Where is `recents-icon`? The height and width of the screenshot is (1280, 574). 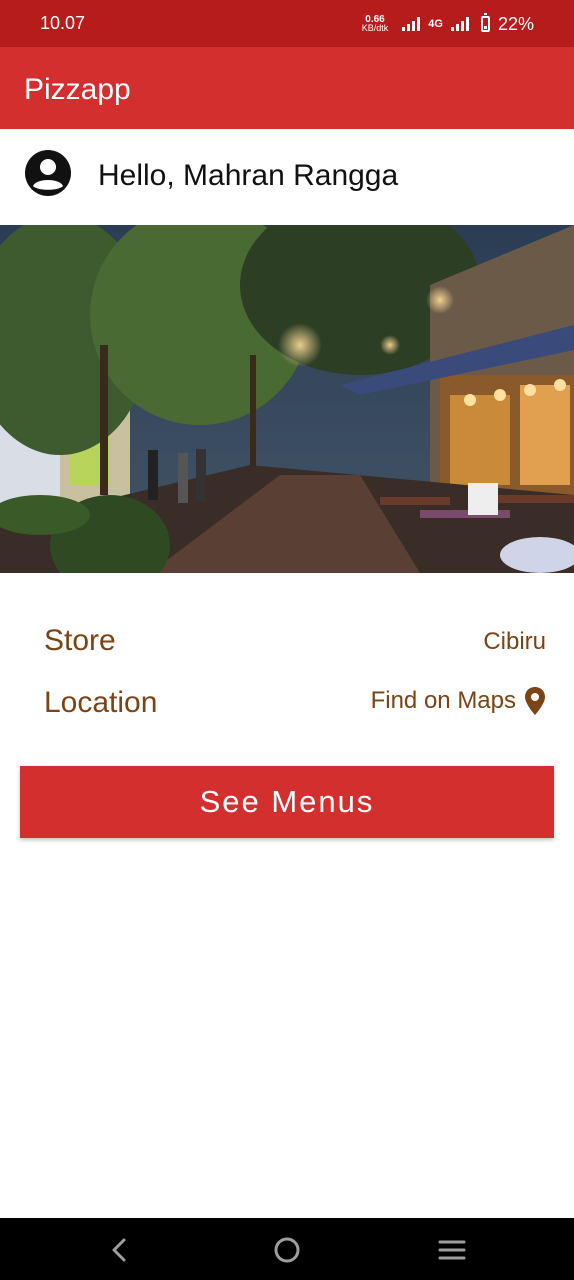
recents-icon is located at coordinates (452, 1250).